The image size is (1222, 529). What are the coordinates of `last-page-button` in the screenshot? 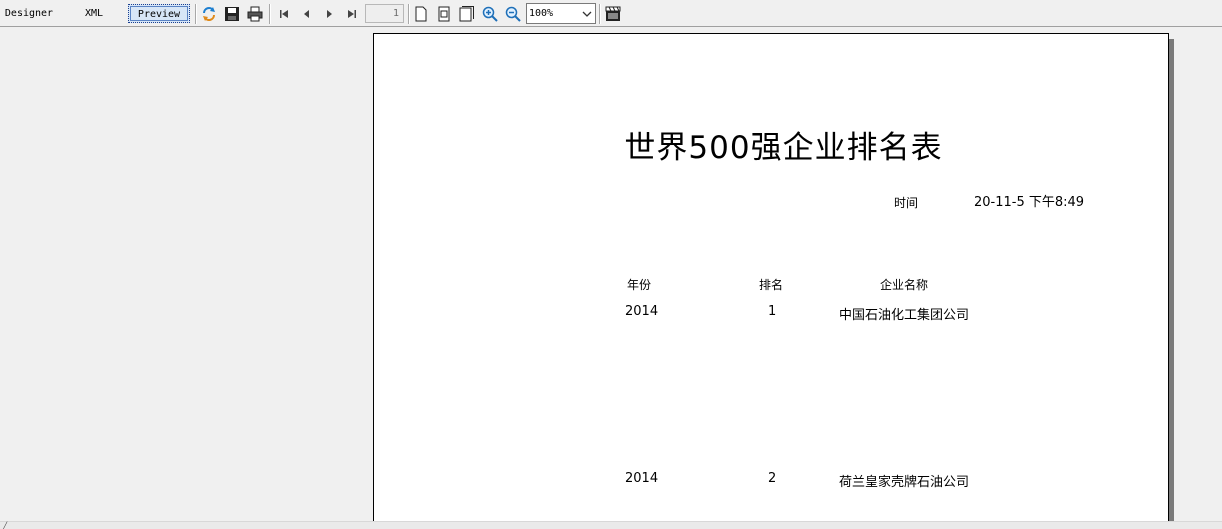 It's located at (352, 14).